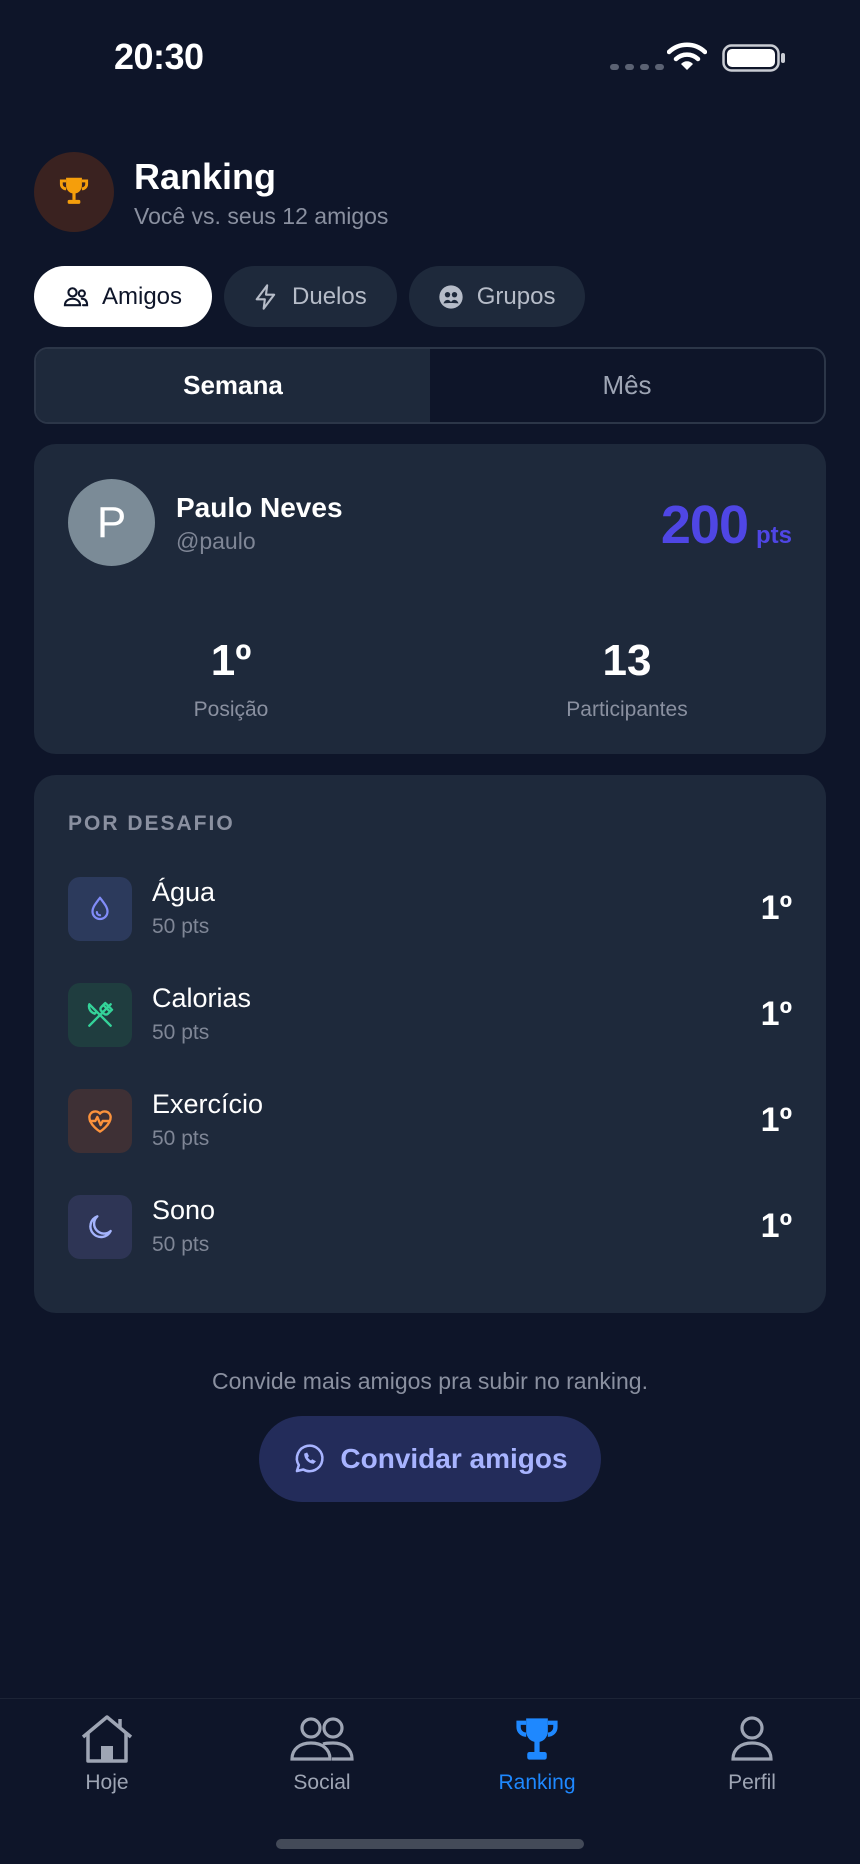 This screenshot has height=1864, width=860. Describe the element at coordinates (107, 1739) in the screenshot. I see `home-icon` at that location.